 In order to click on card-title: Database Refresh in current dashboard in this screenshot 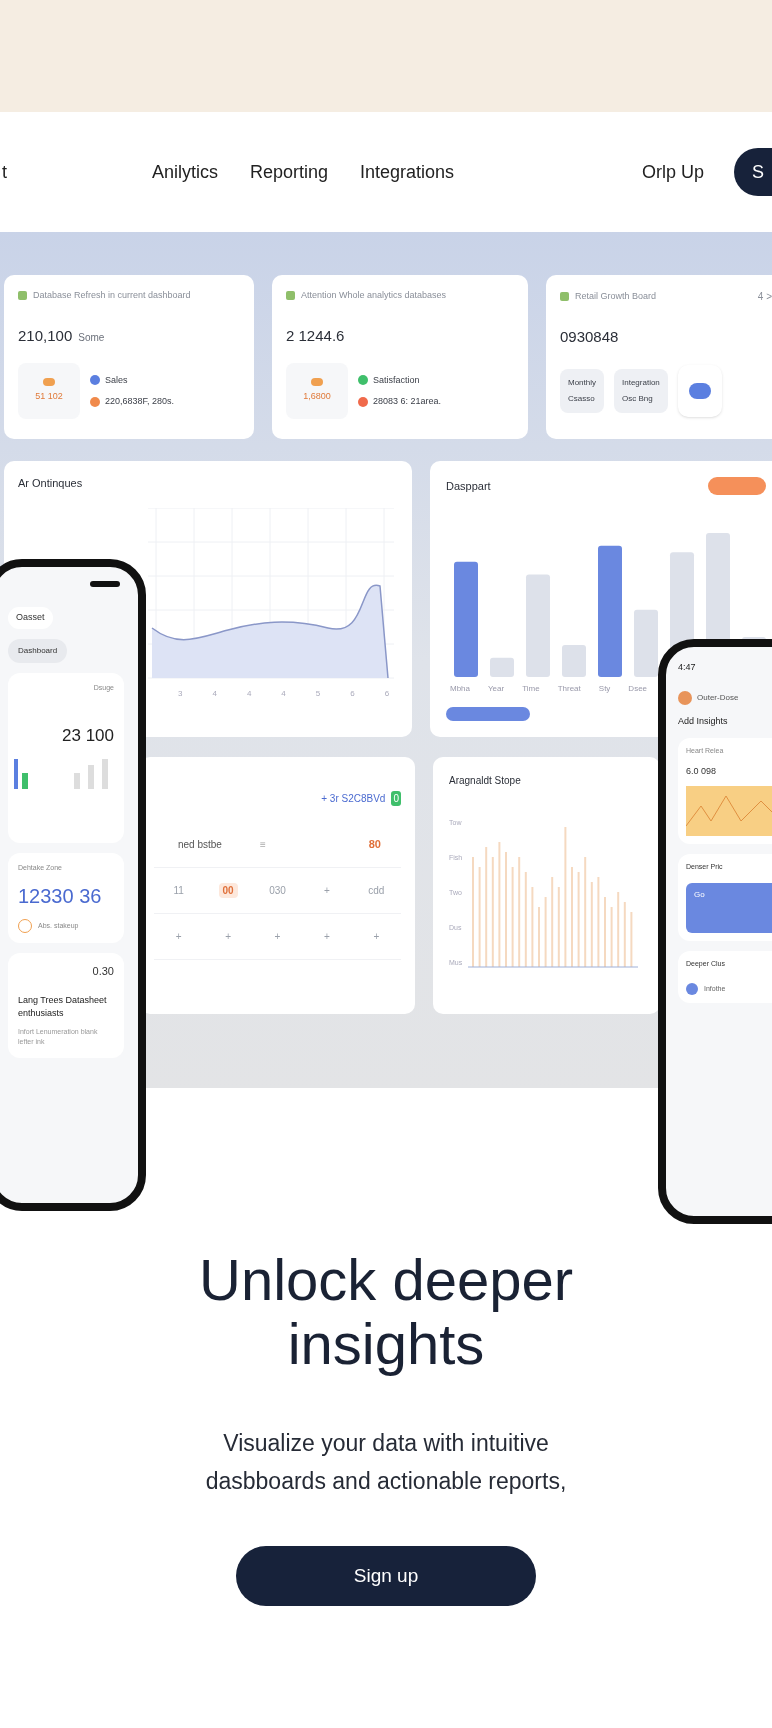, I will do `click(112, 295)`.